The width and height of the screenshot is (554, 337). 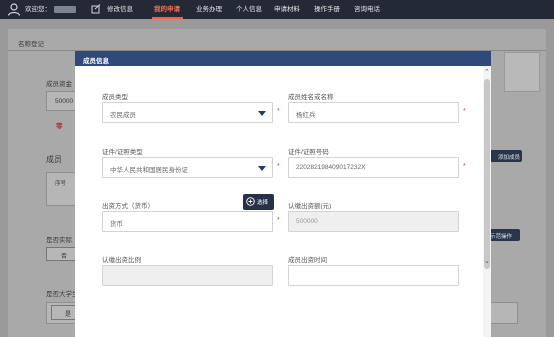 I want to click on member-name-input: 杨红兵, so click(x=373, y=112).